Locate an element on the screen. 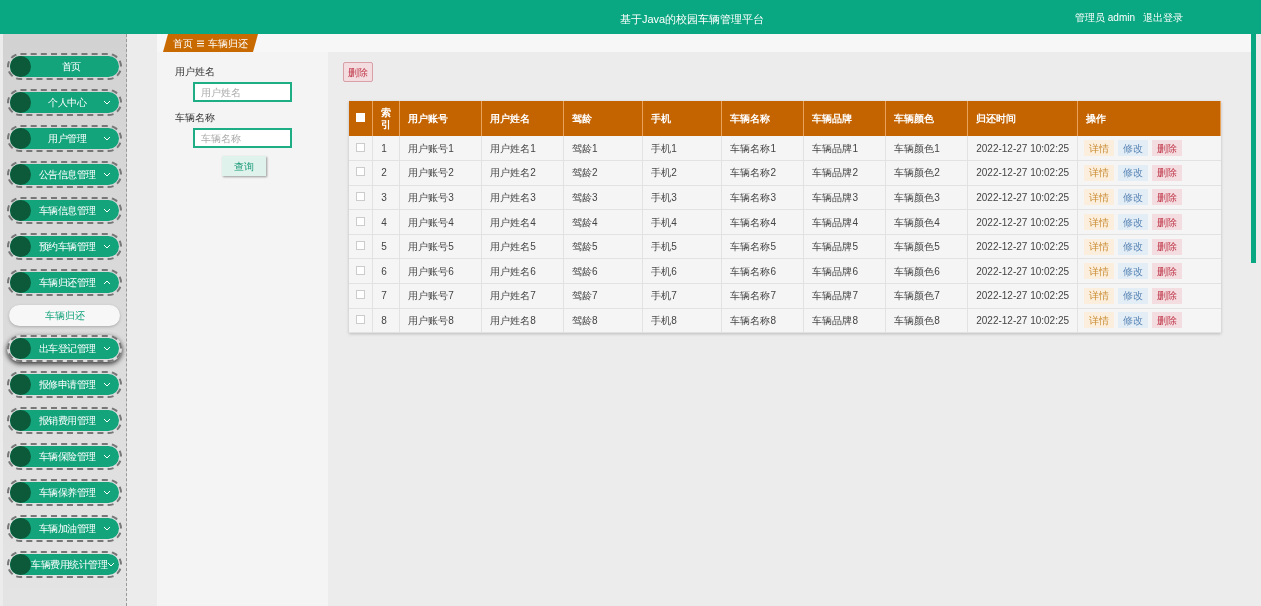  table-cell: 车辆名称8 is located at coordinates (762, 320).